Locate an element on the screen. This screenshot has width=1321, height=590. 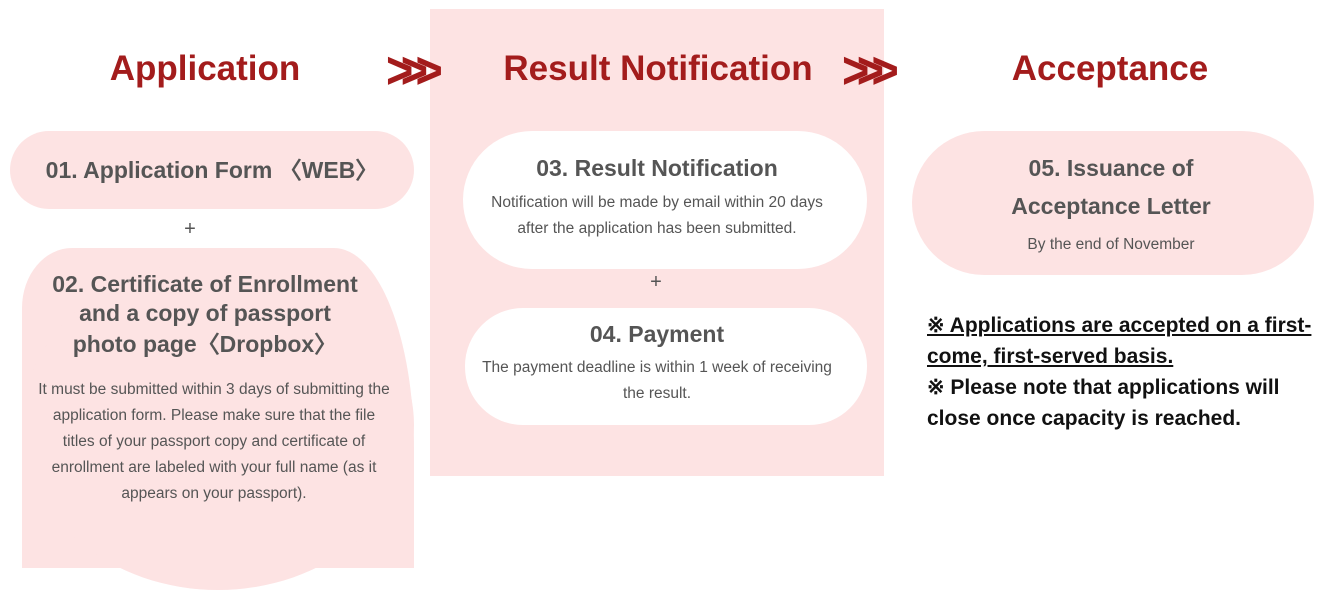
header-result-notification: Result Notification is located at coordinates (658, 68).